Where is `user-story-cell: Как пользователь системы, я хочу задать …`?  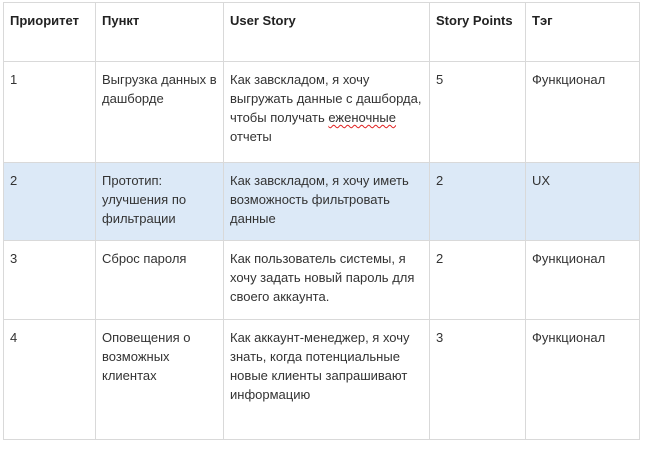
user-story-cell: Как пользователь системы, я хочу задать … is located at coordinates (326, 280).